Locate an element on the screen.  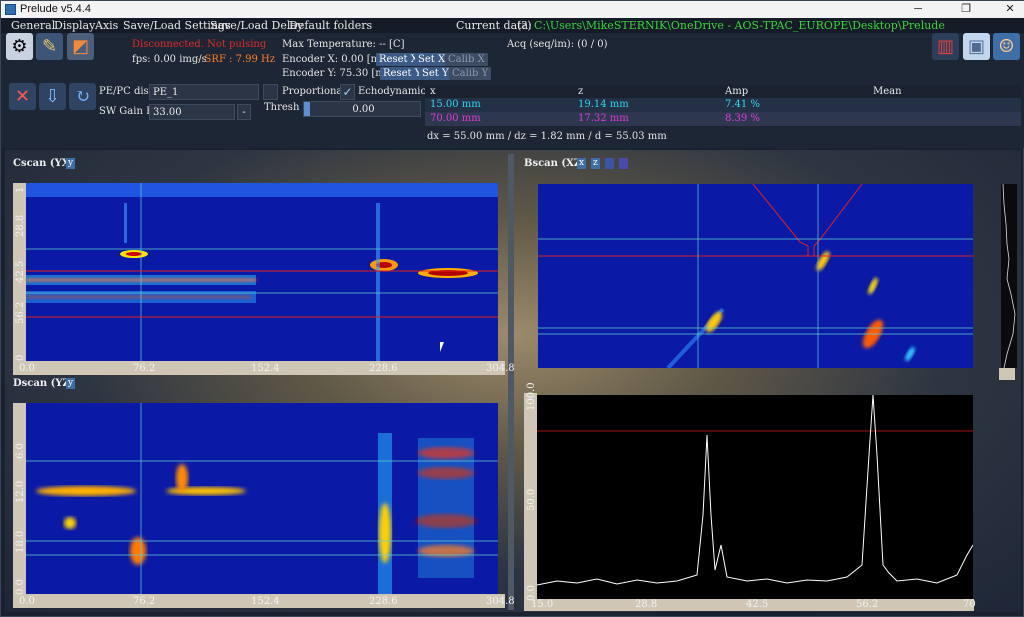
bscan-x-tag: x is located at coordinates (582, 163).